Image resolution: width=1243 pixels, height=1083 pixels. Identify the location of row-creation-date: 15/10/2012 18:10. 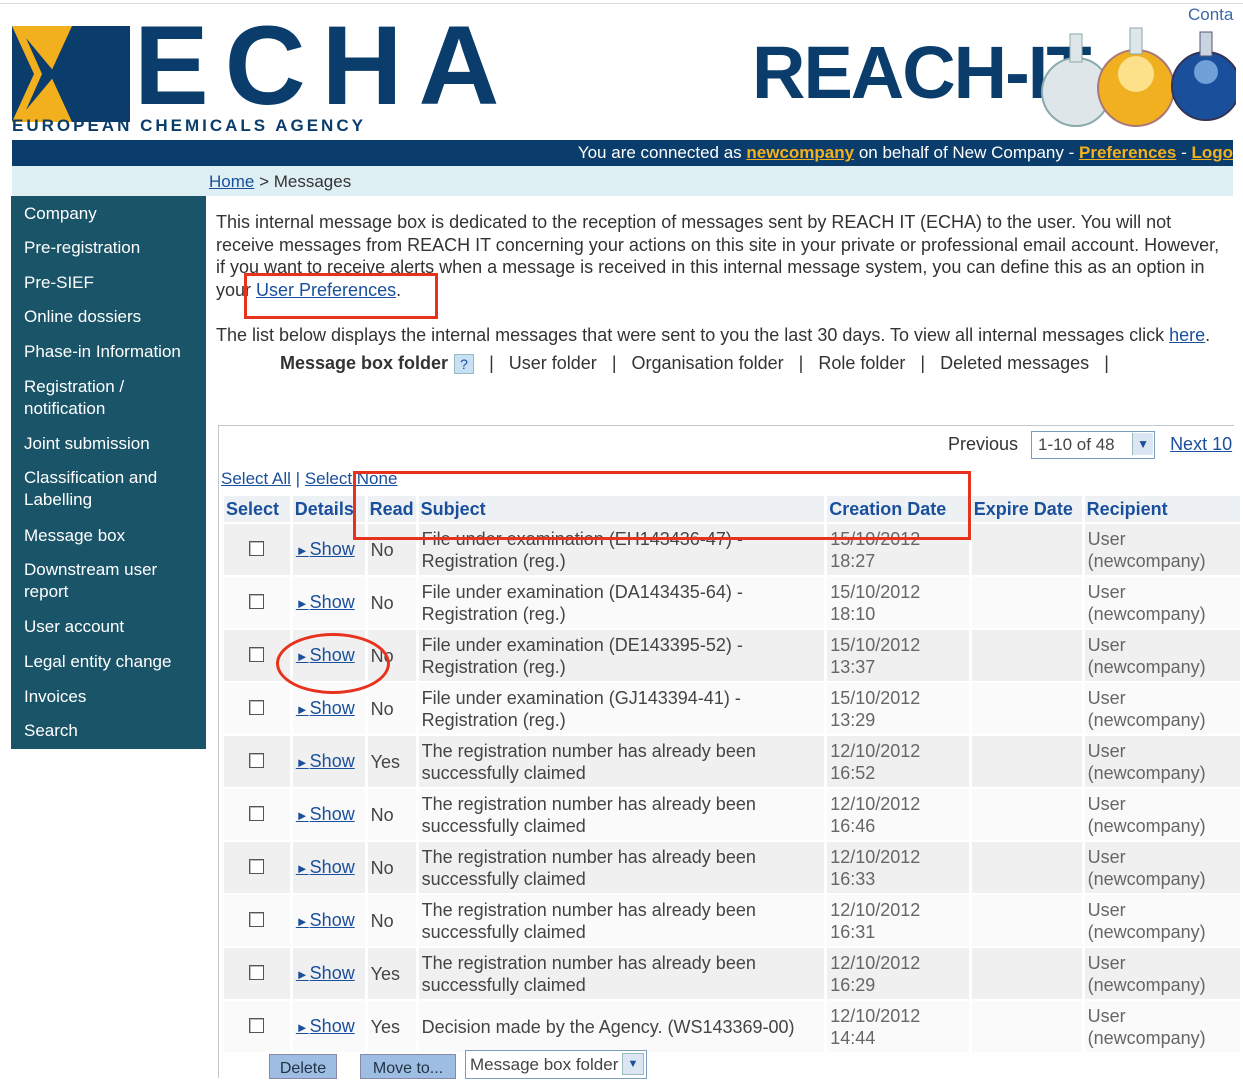
(898, 602).